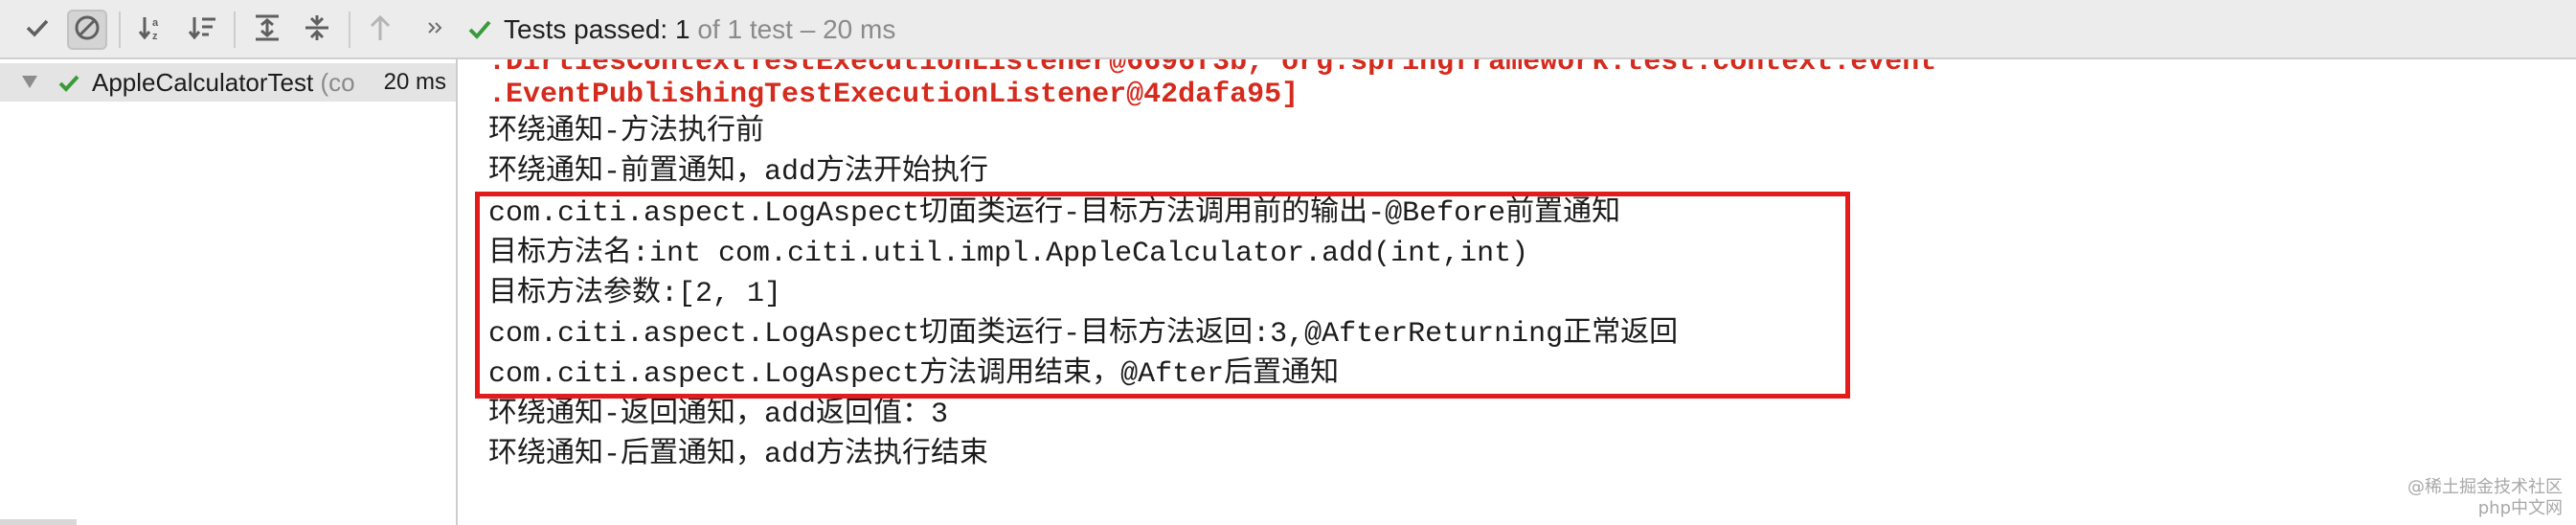 The height and width of the screenshot is (525, 2576). I want to click on test-class-label: AppleCalculatorTest, so click(203, 82).